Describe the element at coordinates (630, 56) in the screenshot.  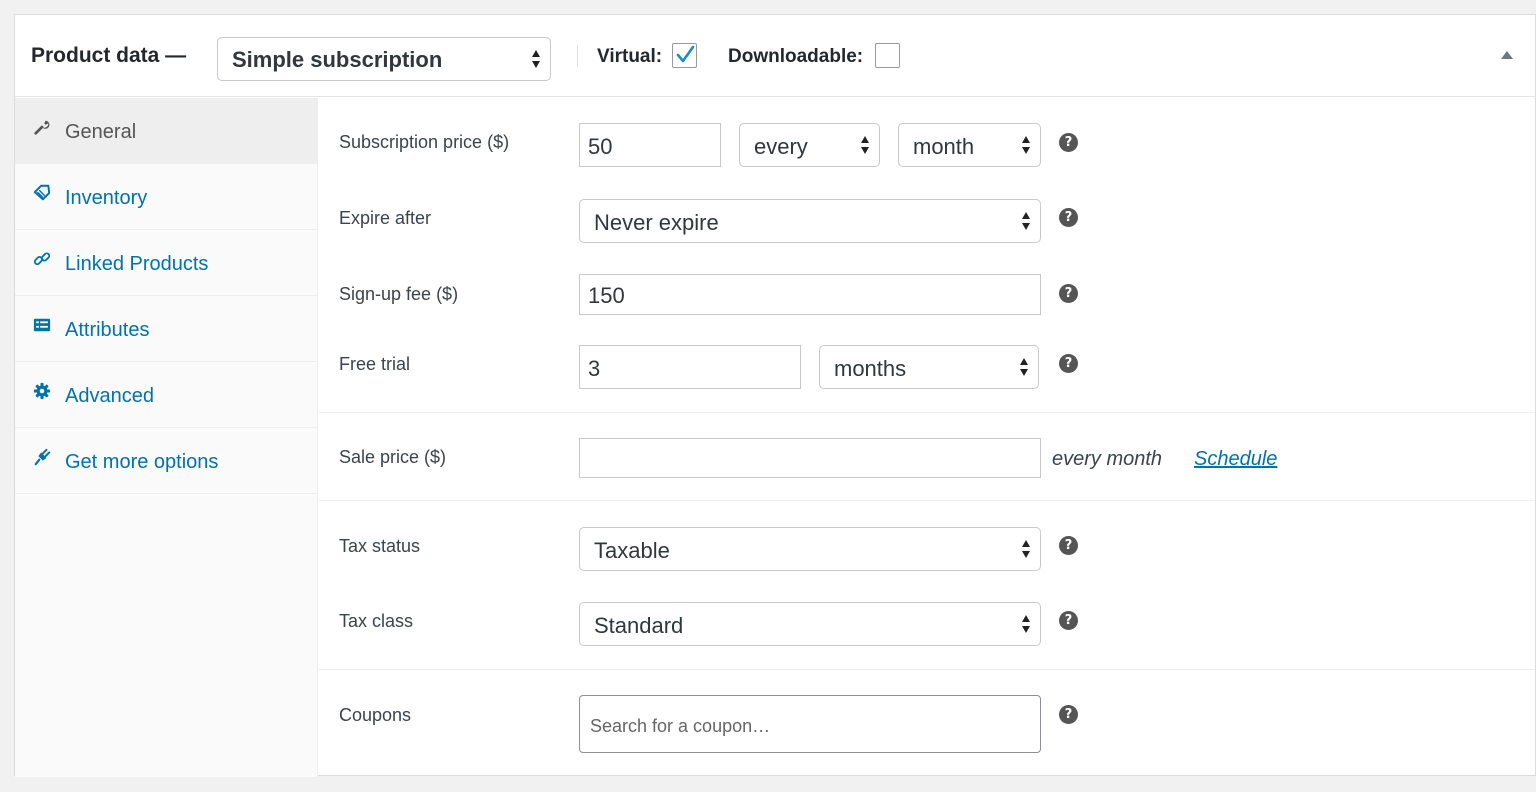
I see `virtual-label: Virtual:` at that location.